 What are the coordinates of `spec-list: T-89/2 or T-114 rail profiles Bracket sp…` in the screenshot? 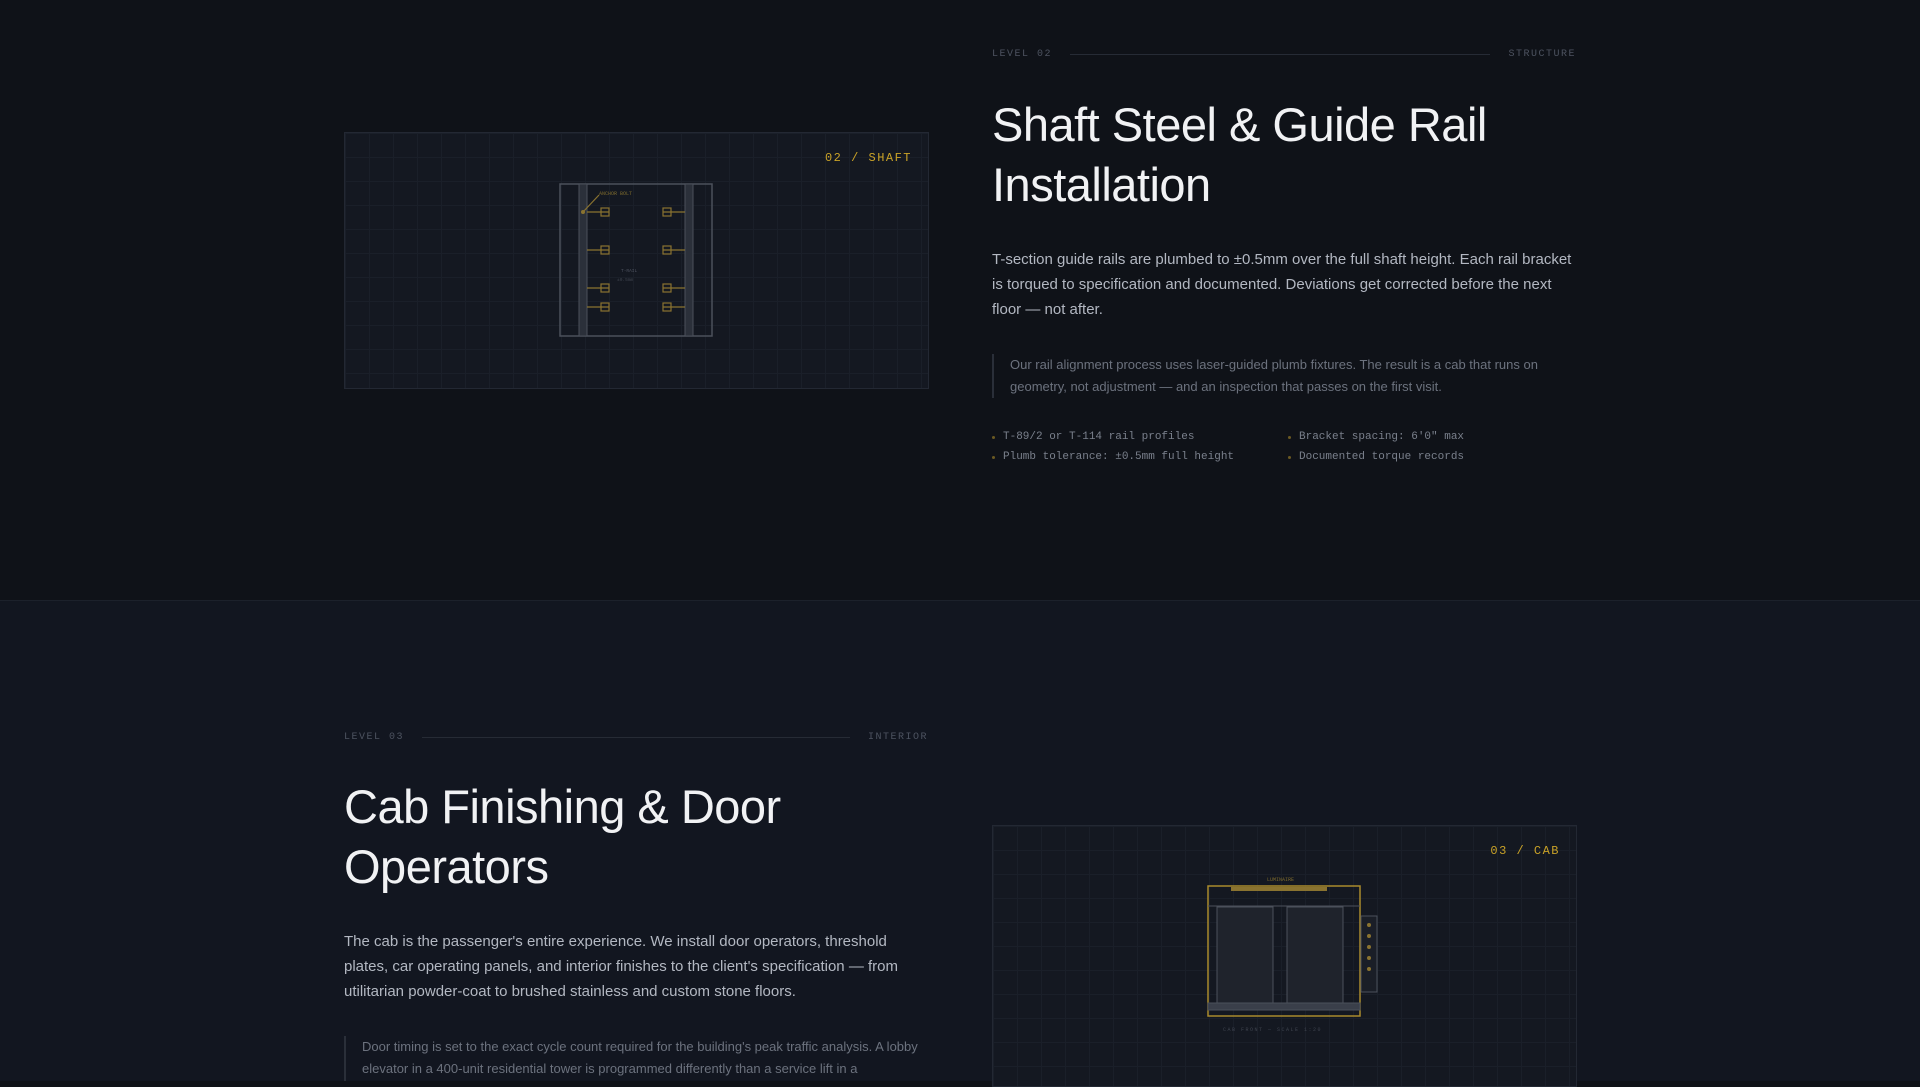 It's located at (1265, 447).